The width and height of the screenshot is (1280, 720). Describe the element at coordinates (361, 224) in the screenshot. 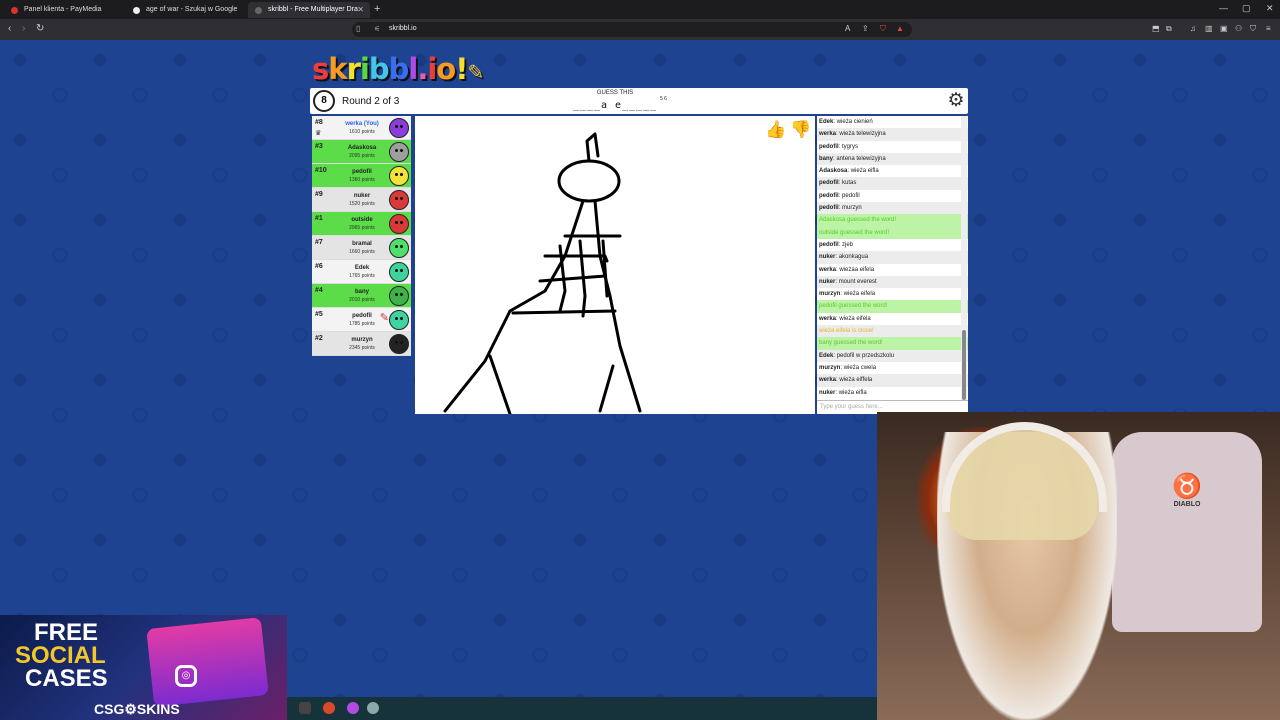

I see `player-row: #1 outside 2965 points` at that location.